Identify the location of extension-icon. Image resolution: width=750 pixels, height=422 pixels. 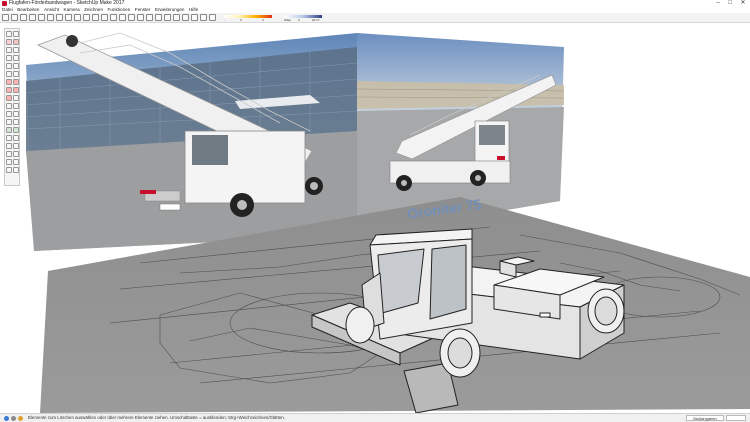
(16, 170).